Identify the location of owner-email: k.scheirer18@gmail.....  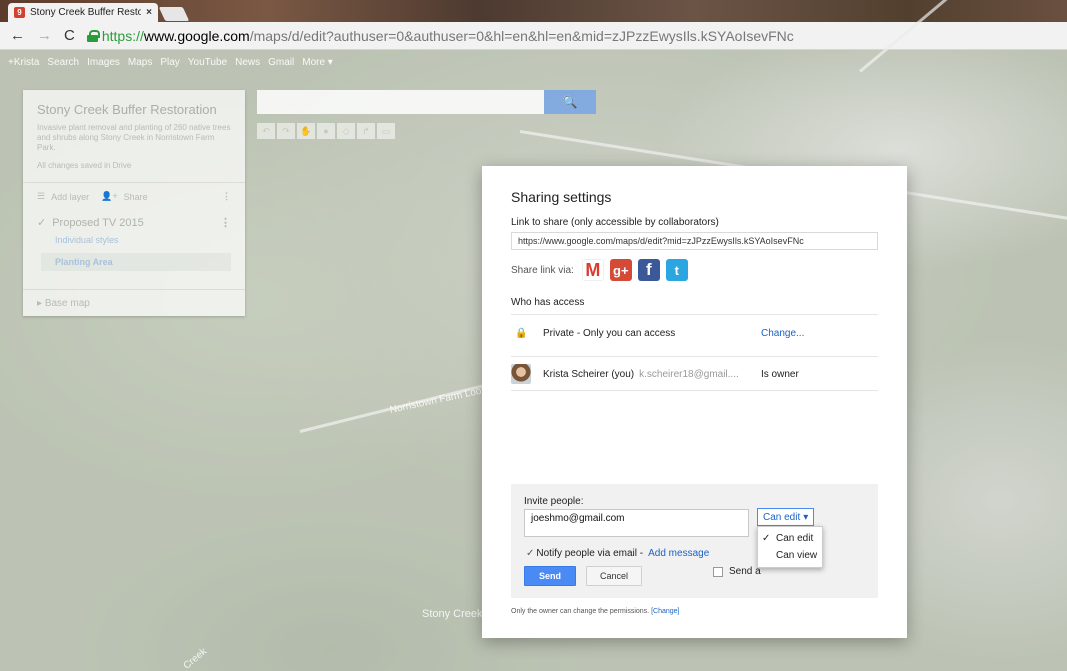
(689, 374).